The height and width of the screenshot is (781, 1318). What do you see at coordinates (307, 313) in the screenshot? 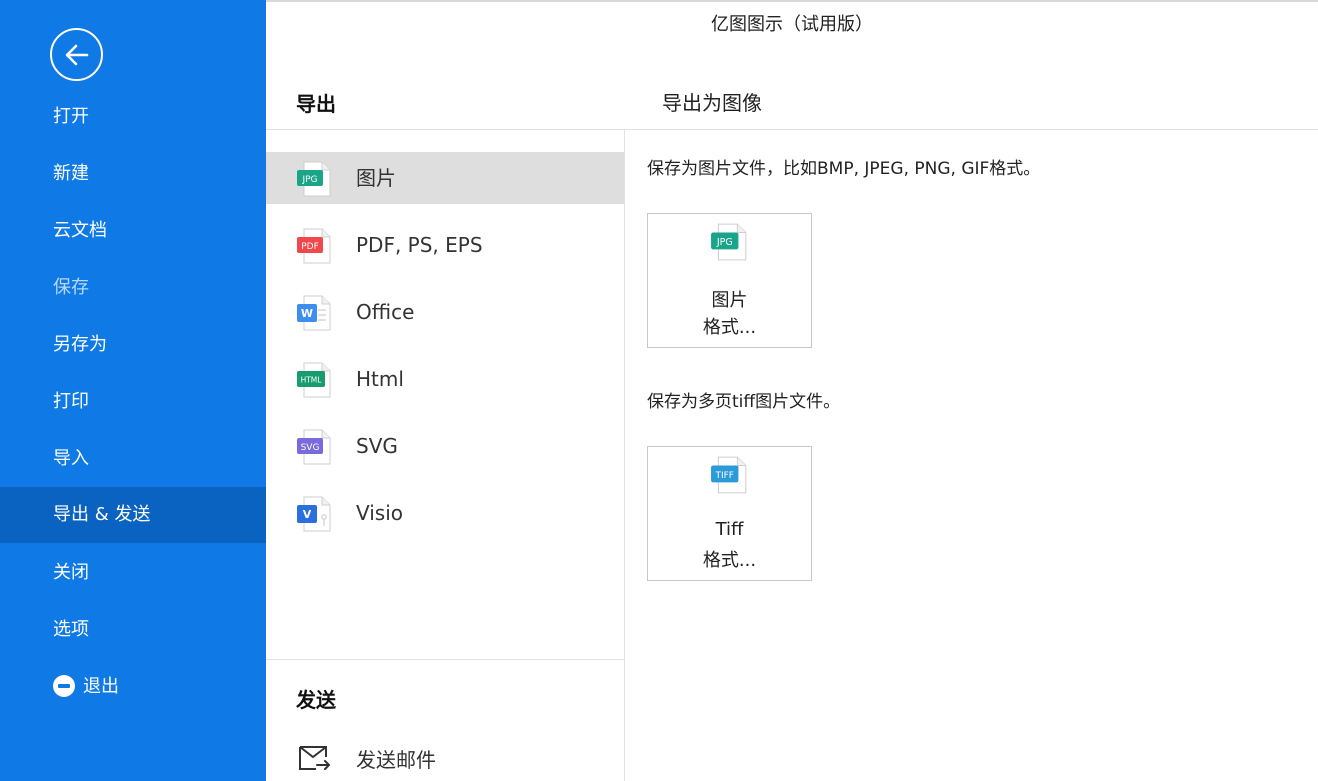
I see `icon-badge-text: W` at bounding box center [307, 313].